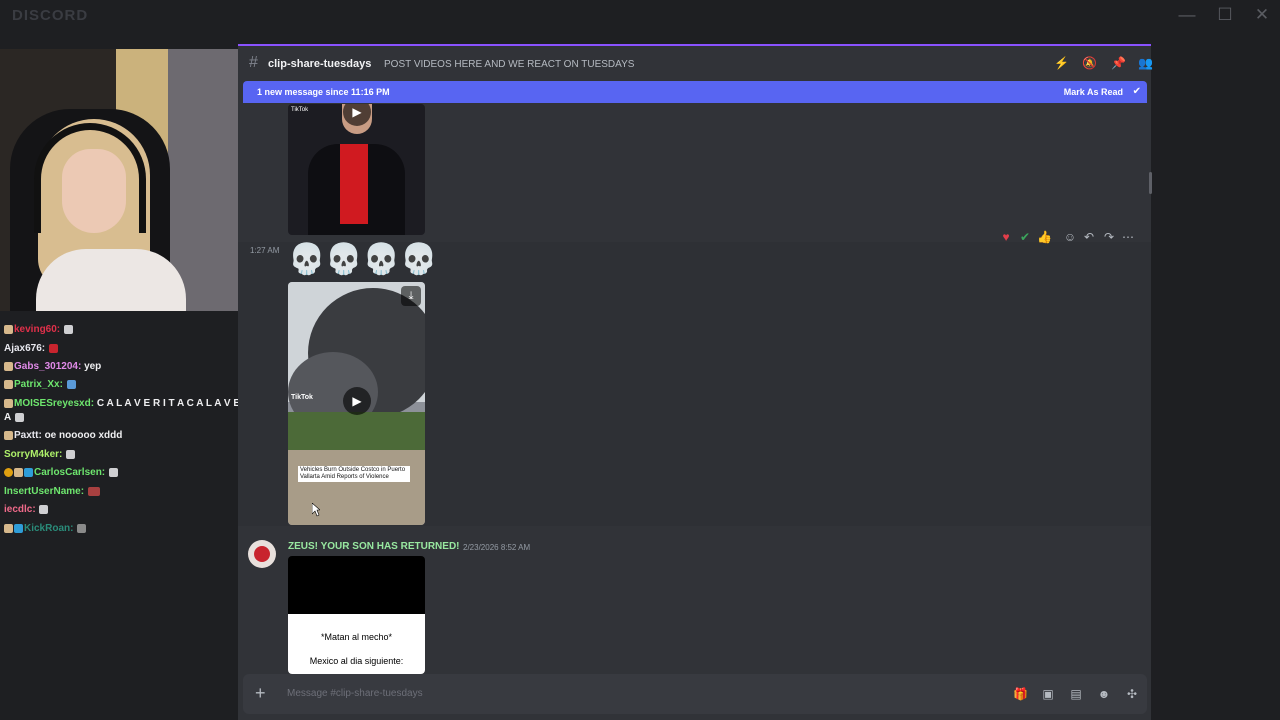 This screenshot has height=720, width=1280. What do you see at coordinates (1076, 694) in the screenshot?
I see `sticker-icon: ▤` at bounding box center [1076, 694].